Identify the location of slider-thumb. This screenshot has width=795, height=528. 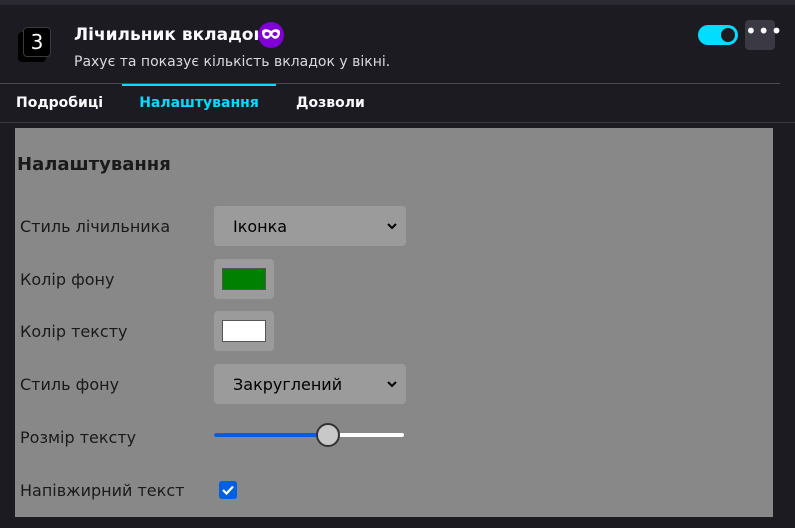
(328, 435).